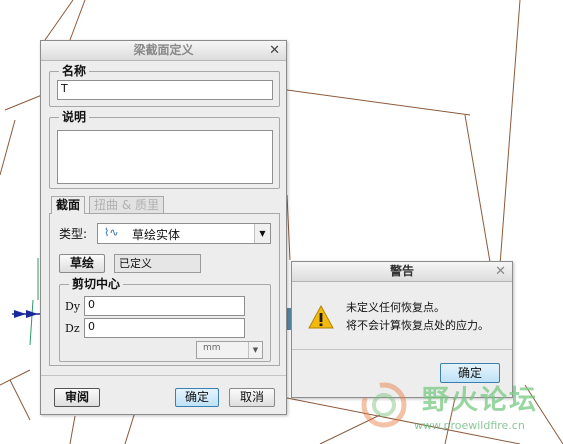 This screenshot has height=444, width=563. I want to click on watermark-logo-icon, so click(384, 405).